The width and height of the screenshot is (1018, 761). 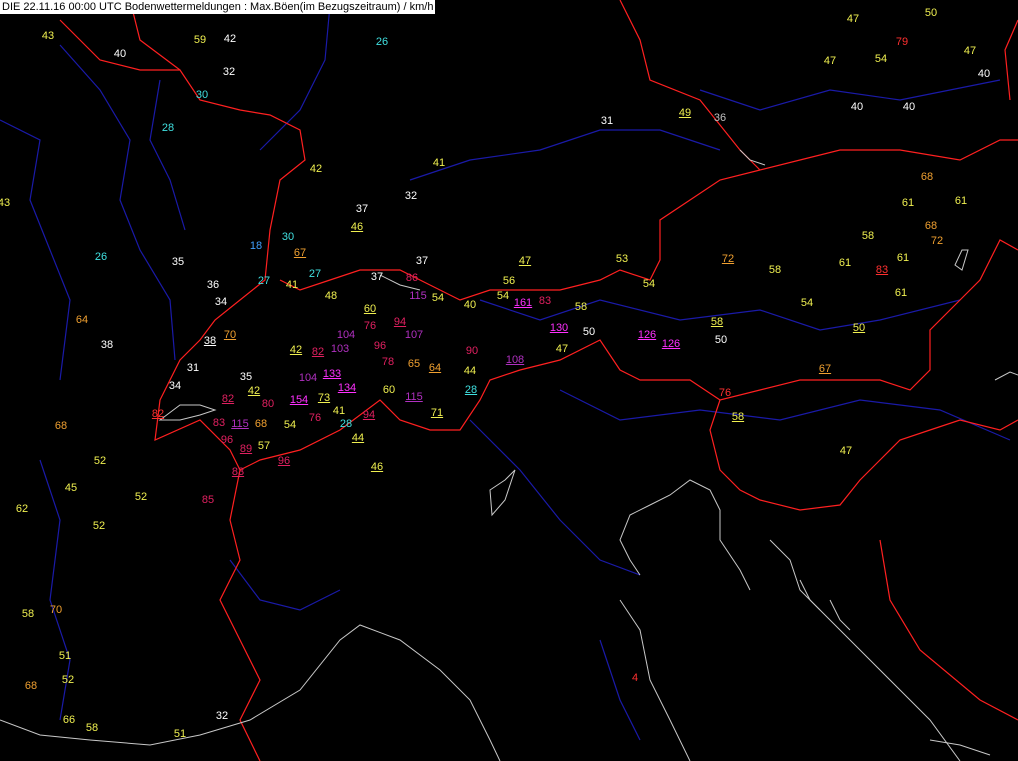 I want to click on station-gust-label: 96, so click(x=380, y=346).